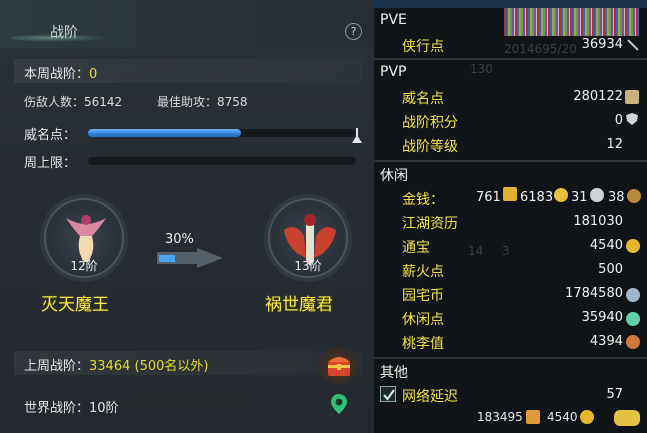 The width and height of the screenshot is (647, 433). Describe the element at coordinates (488, 197) in the screenshot. I see `money-value-1: 761` at that location.